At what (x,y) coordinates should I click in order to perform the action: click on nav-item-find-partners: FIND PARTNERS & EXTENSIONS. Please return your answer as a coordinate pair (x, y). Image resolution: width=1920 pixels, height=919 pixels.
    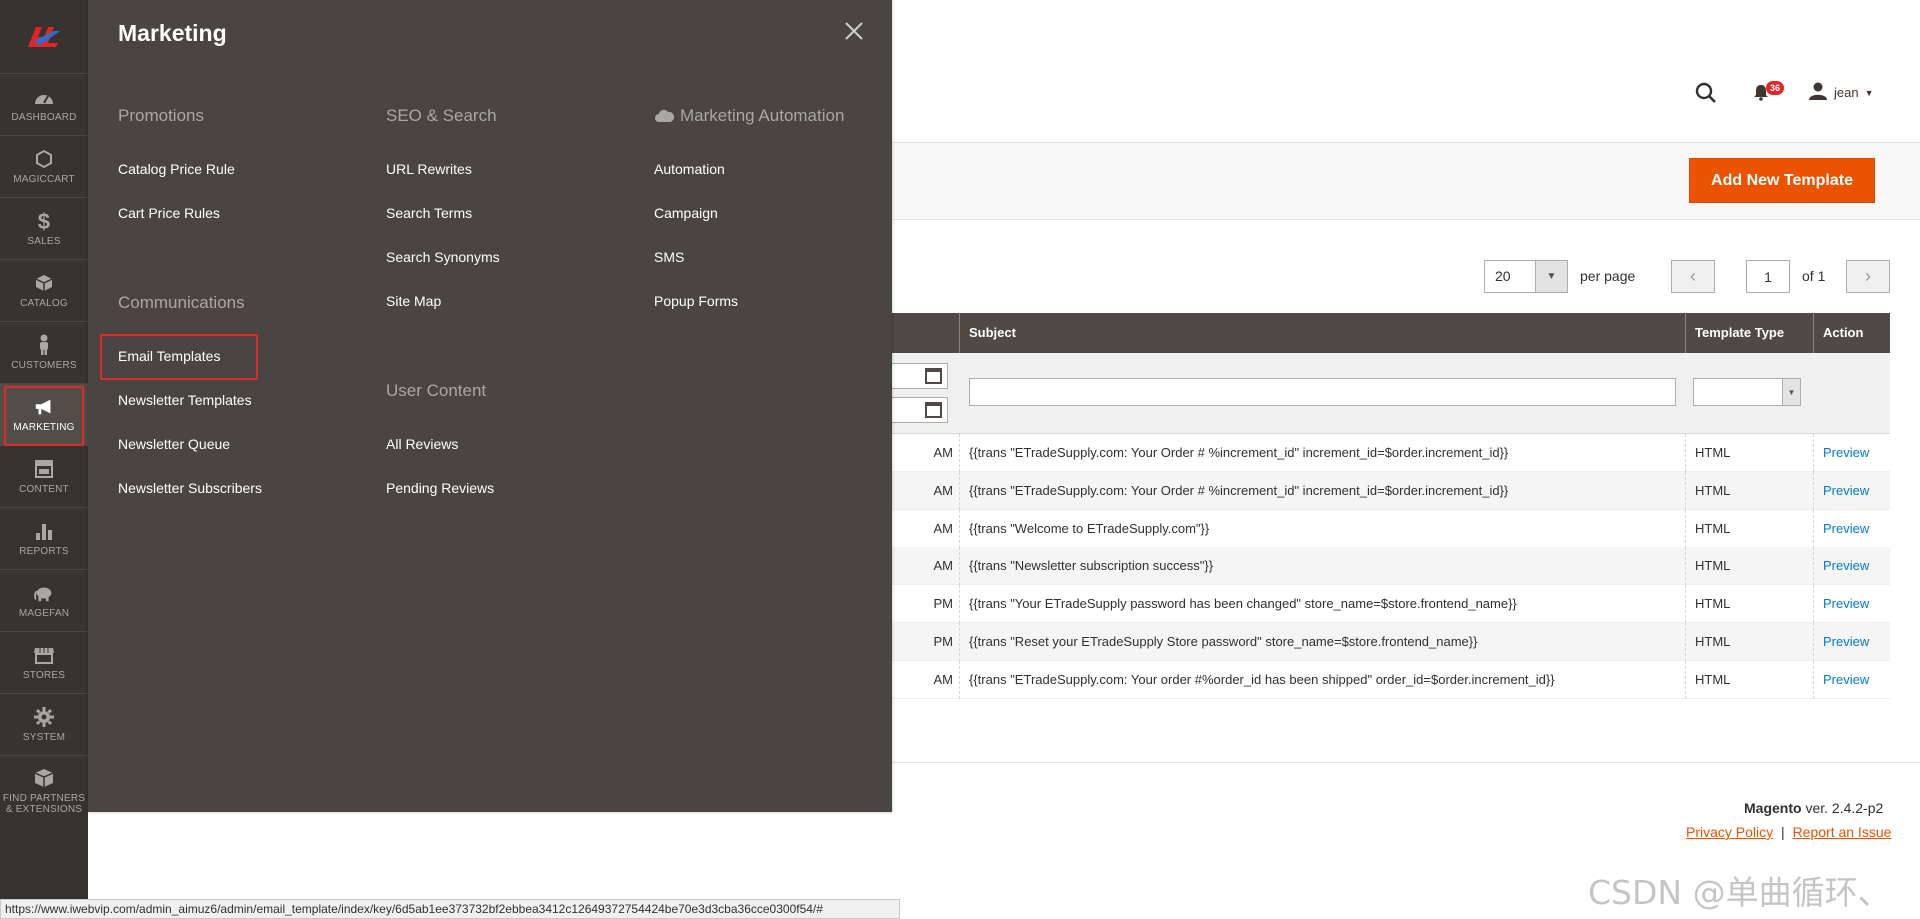
    Looking at the image, I should click on (44, 791).